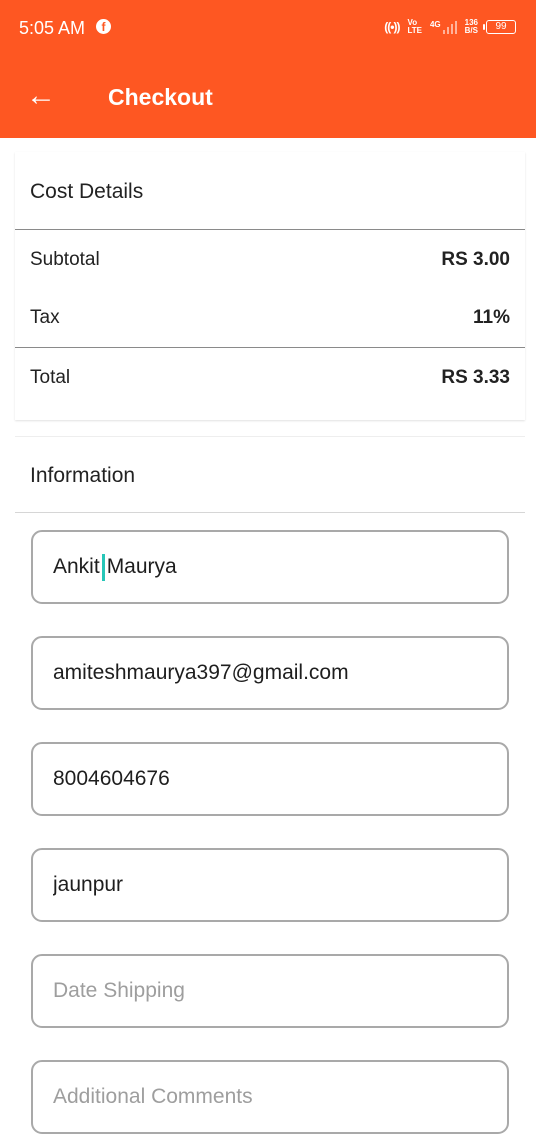 The height and width of the screenshot is (1143, 536). What do you see at coordinates (475, 377) in the screenshot?
I see `total-value: RS 3.33` at bounding box center [475, 377].